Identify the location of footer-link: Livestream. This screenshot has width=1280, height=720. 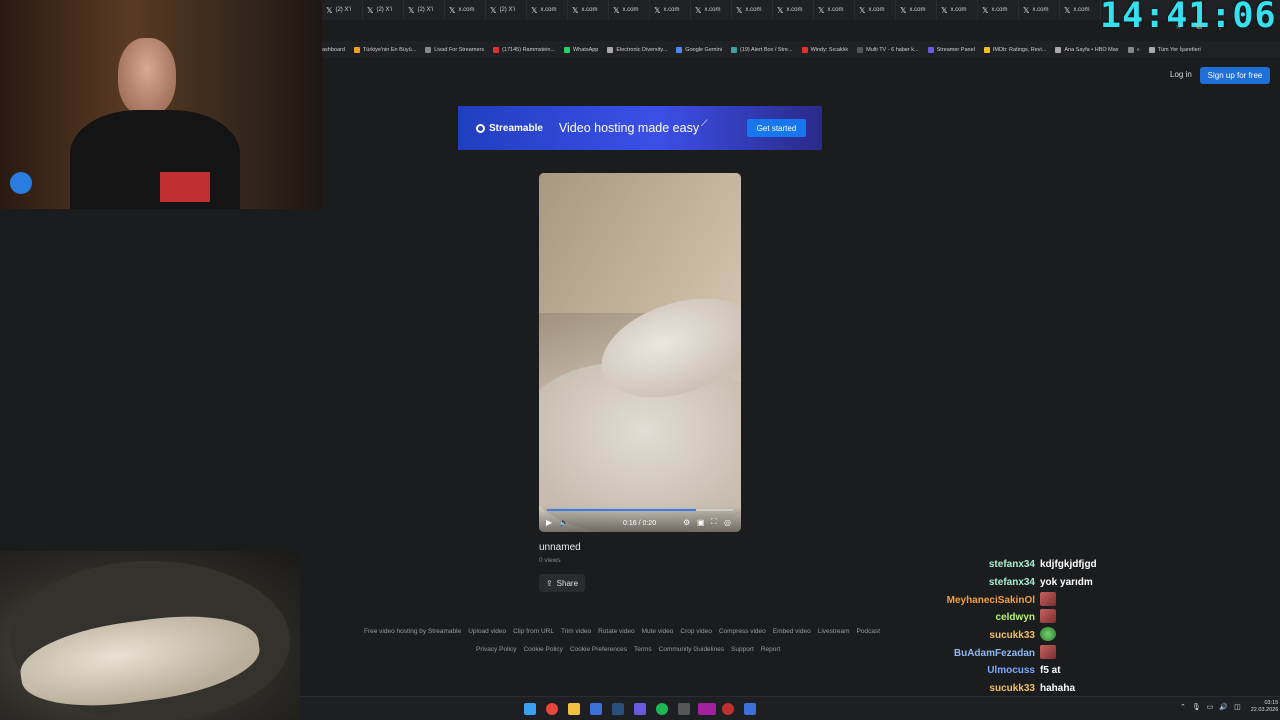
(834, 631).